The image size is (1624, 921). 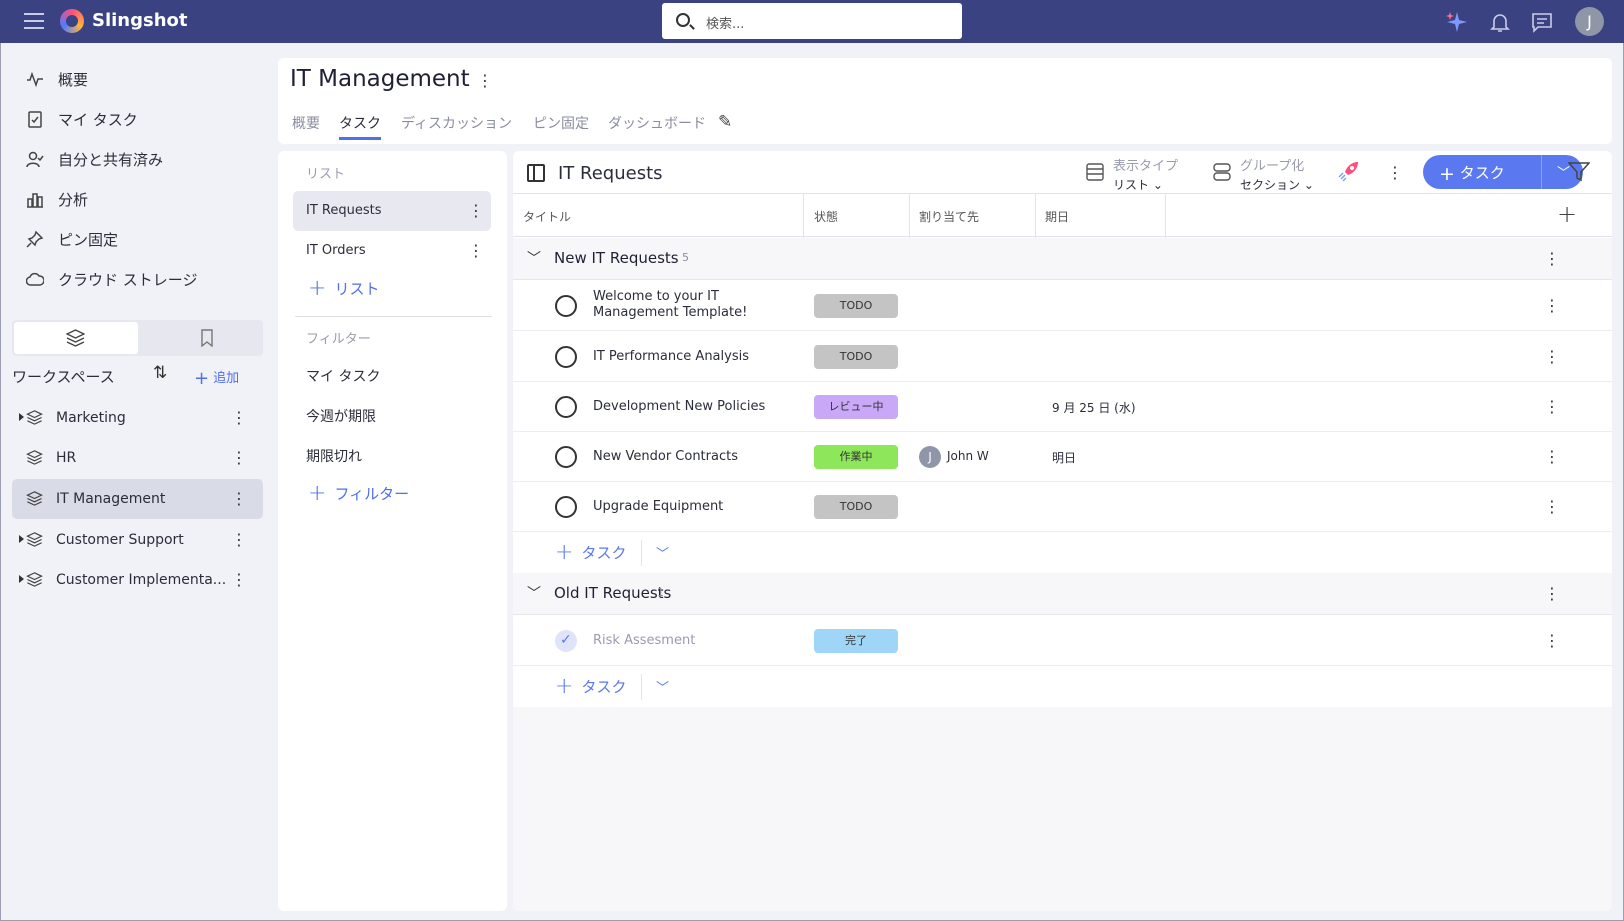 What do you see at coordinates (968, 456) in the screenshot?
I see `assignee-name: John W` at bounding box center [968, 456].